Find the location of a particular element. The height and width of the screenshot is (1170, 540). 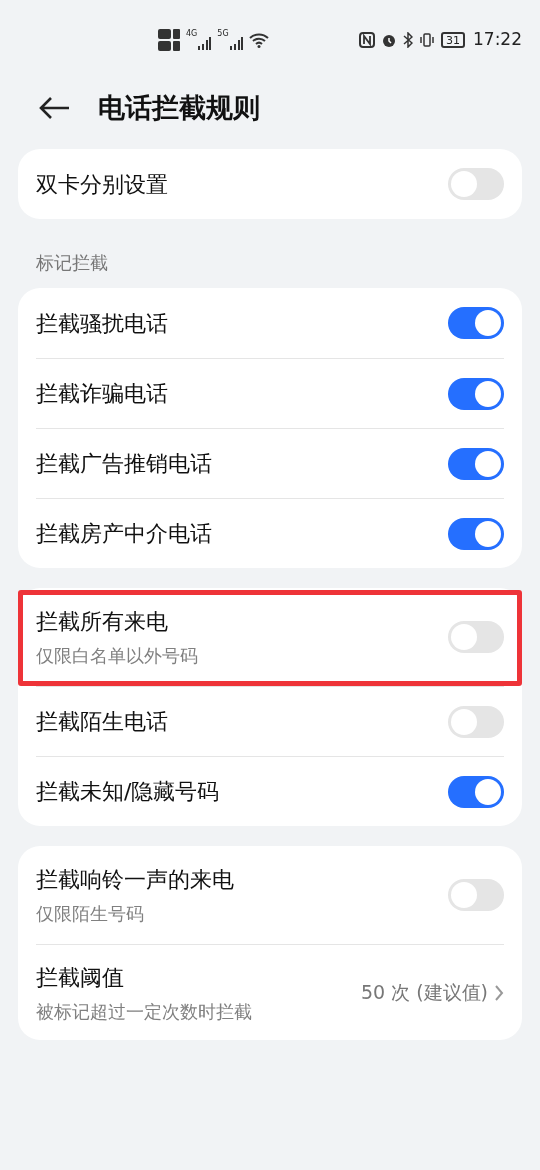

setting-title: 拦截所有来电 is located at coordinates (102, 622).